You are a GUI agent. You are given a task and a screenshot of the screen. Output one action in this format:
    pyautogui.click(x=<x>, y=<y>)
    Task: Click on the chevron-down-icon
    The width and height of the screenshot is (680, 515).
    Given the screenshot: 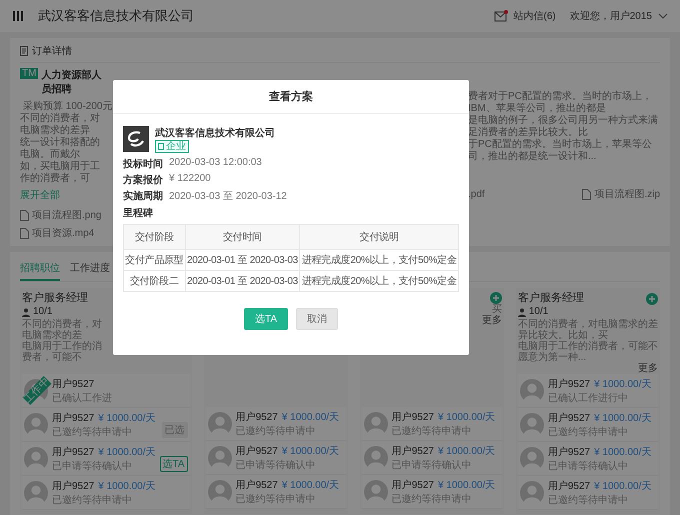 What is the action you would take?
    pyautogui.click(x=663, y=16)
    